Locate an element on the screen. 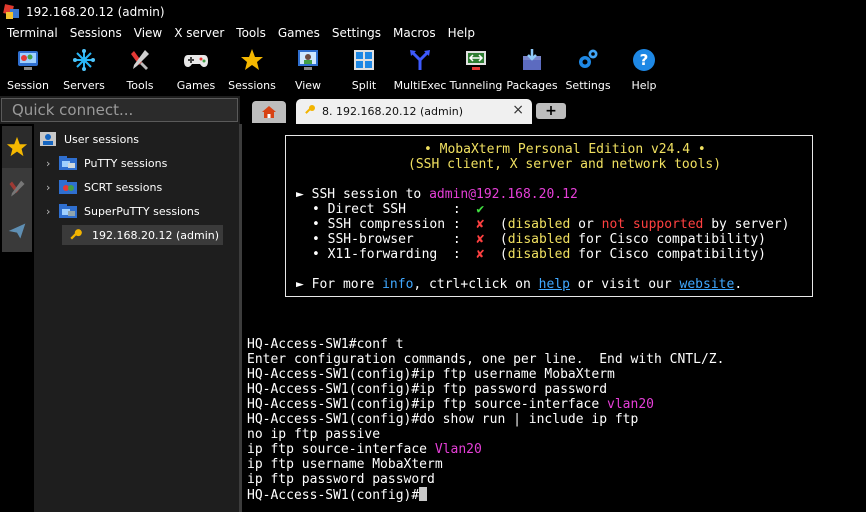 This screenshot has width=866, height=512. home-icon is located at coordinates (269, 112).